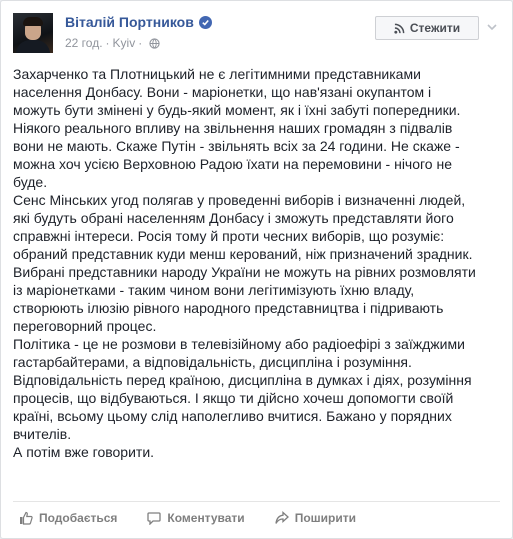  I want to click on post-time: 22 год., so click(84, 43).